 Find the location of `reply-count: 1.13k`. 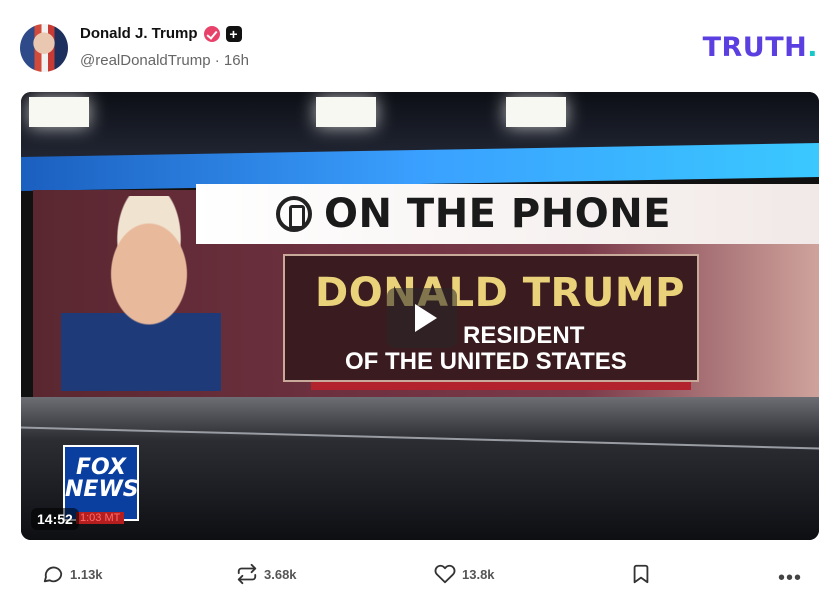

reply-count: 1.13k is located at coordinates (86, 574).